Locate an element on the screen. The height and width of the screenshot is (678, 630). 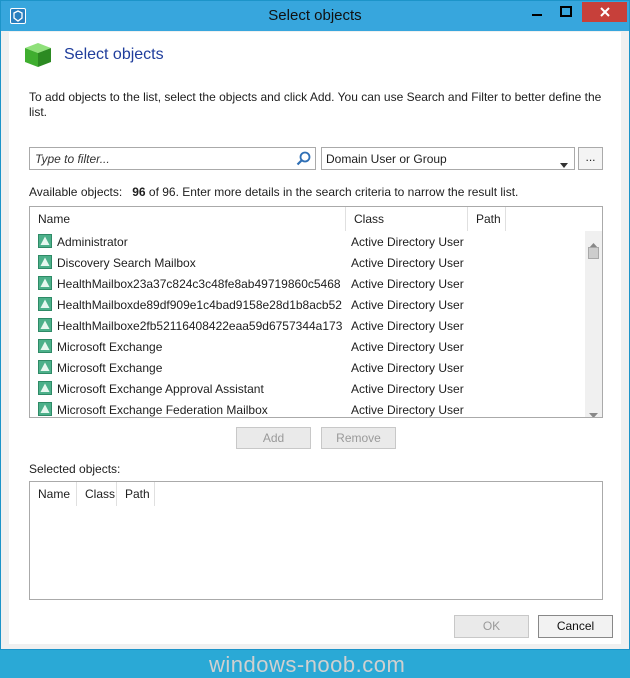
chevron-down-icon is located at coordinates (564, 164).